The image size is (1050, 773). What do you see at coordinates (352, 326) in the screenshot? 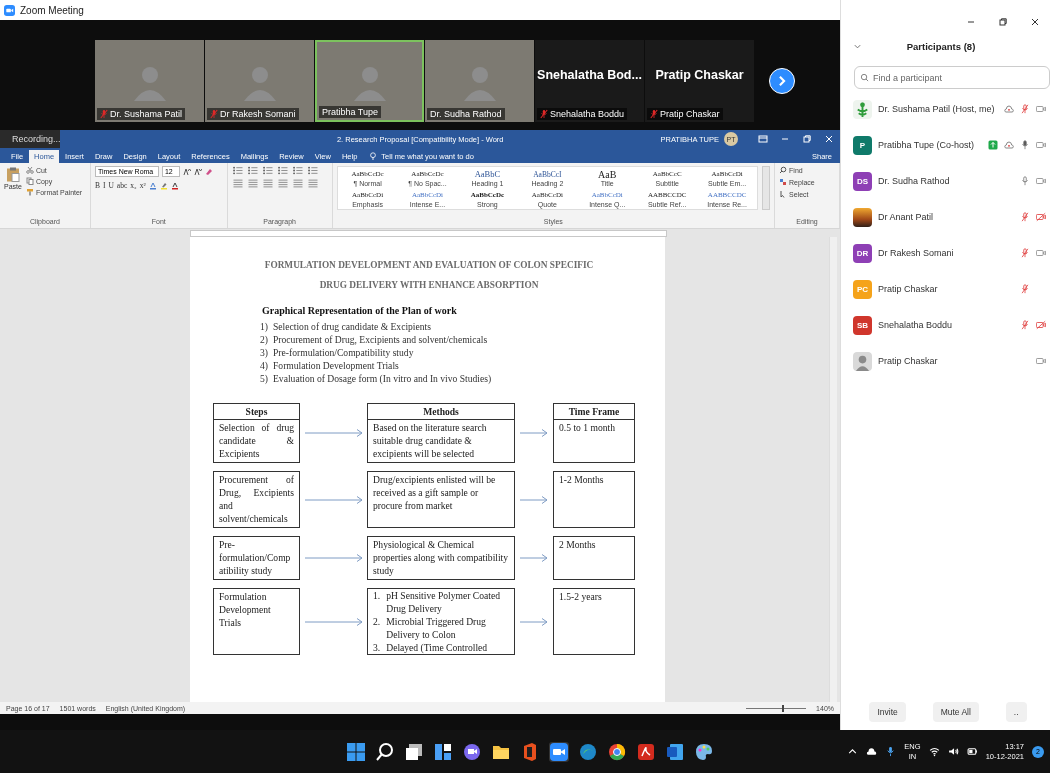
I see `list-item: Selection of drug candidate & Excipients` at bounding box center [352, 326].